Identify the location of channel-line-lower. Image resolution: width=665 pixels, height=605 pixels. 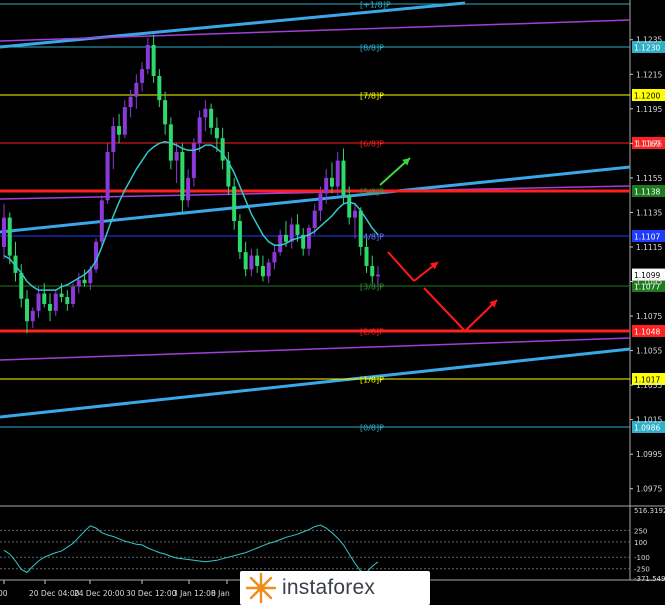
(315, 349).